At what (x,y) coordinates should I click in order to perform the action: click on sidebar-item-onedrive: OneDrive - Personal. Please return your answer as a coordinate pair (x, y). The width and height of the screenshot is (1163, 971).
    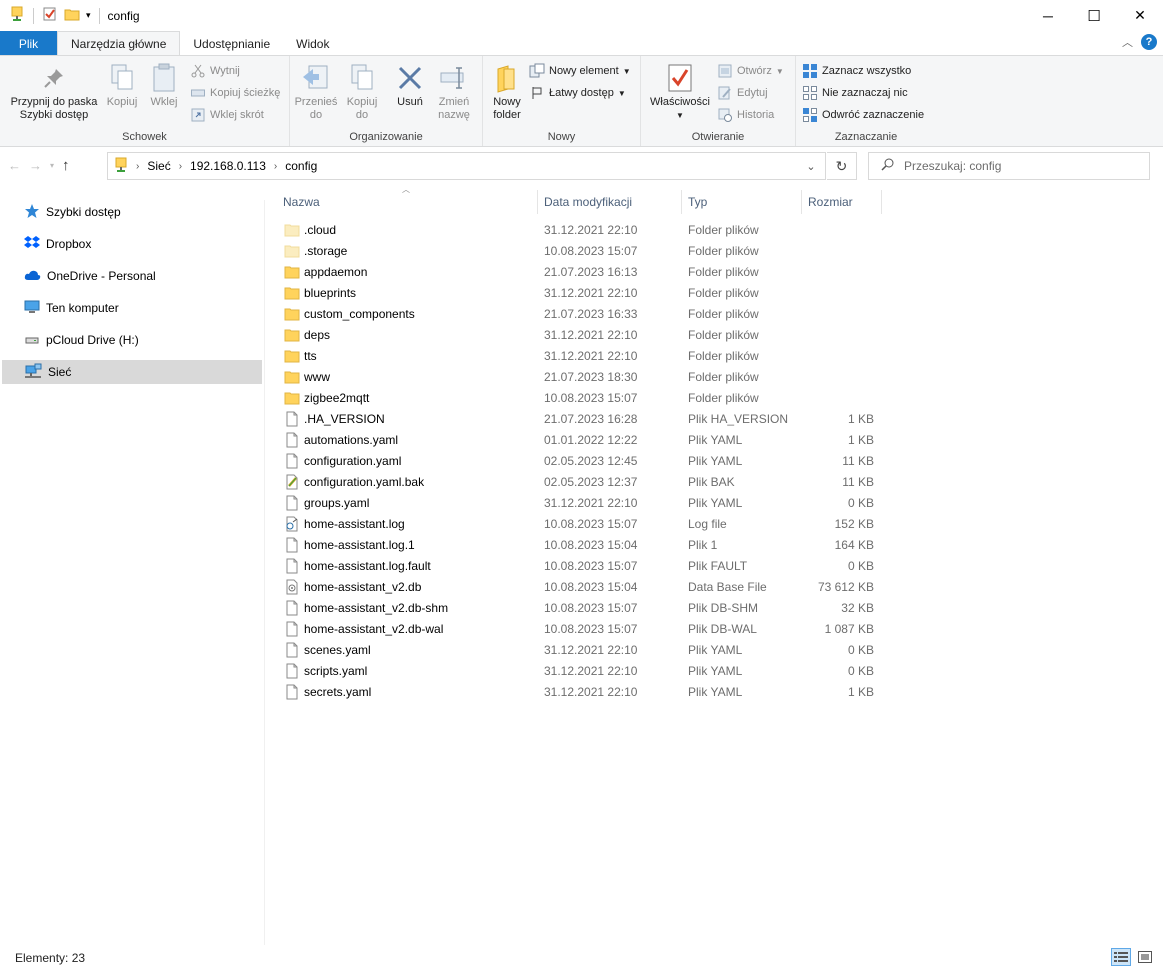
    Looking at the image, I should click on (132, 276).